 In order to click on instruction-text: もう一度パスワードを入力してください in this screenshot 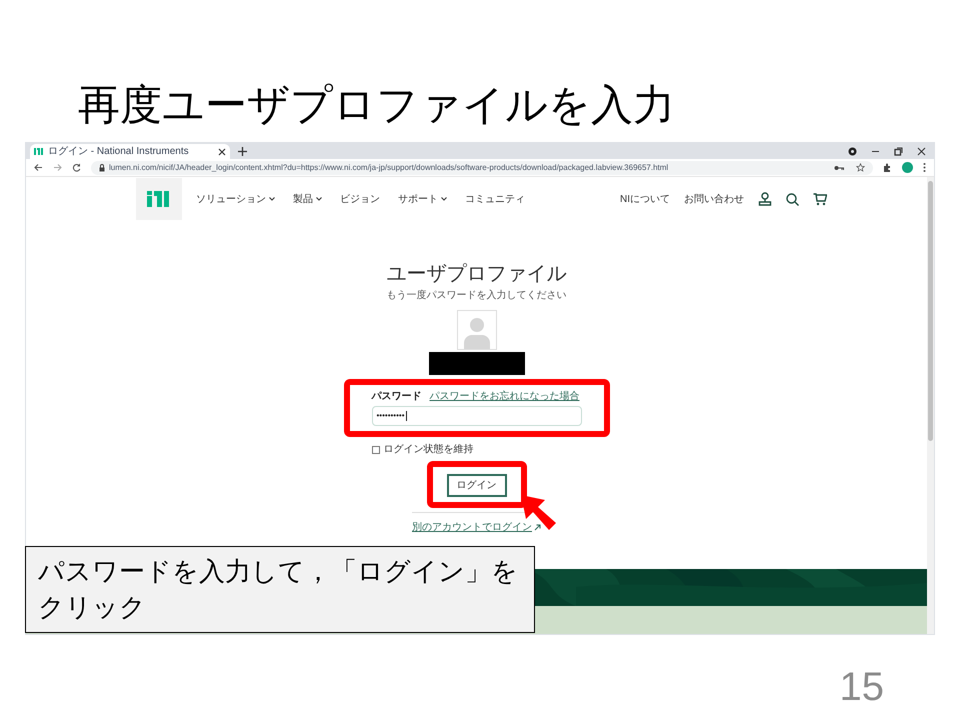, I will do `click(476, 295)`.